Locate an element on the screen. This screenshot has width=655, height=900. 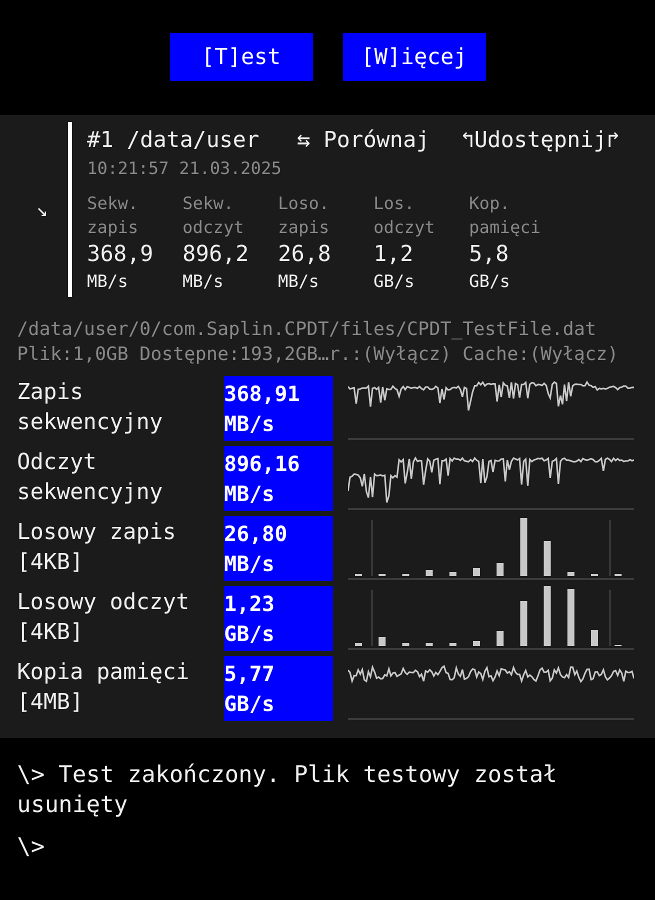
test-result: 1,23 GB/s is located at coordinates (278, 618).